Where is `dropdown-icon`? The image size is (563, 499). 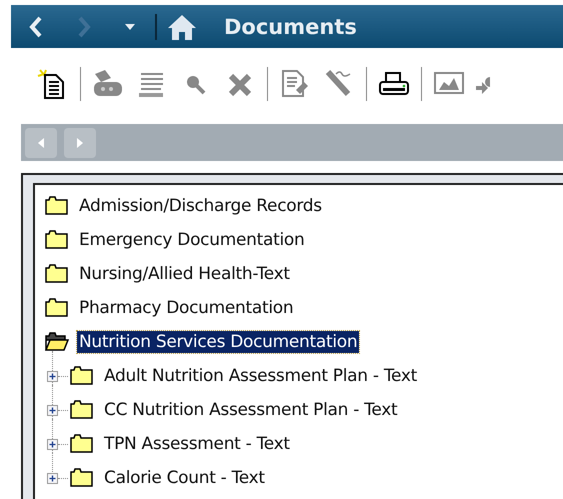 dropdown-icon is located at coordinates (130, 27).